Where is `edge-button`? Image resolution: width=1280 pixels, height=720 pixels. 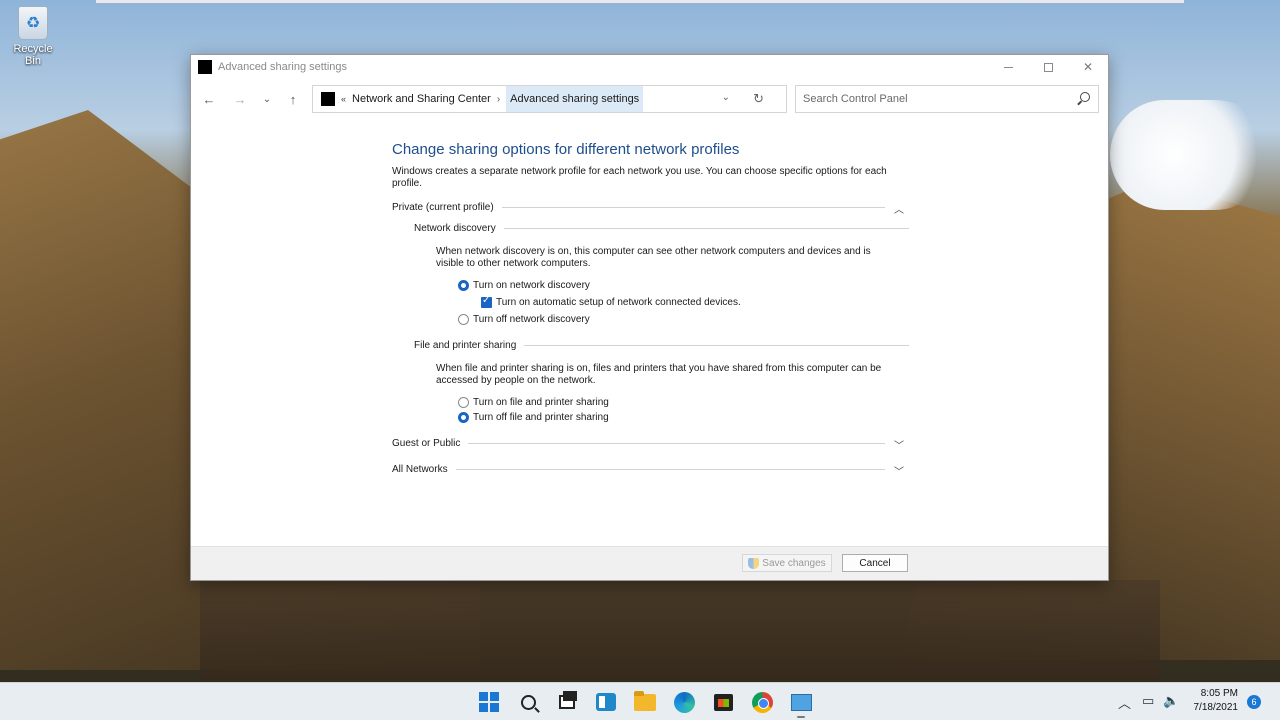 edge-button is located at coordinates (684, 702).